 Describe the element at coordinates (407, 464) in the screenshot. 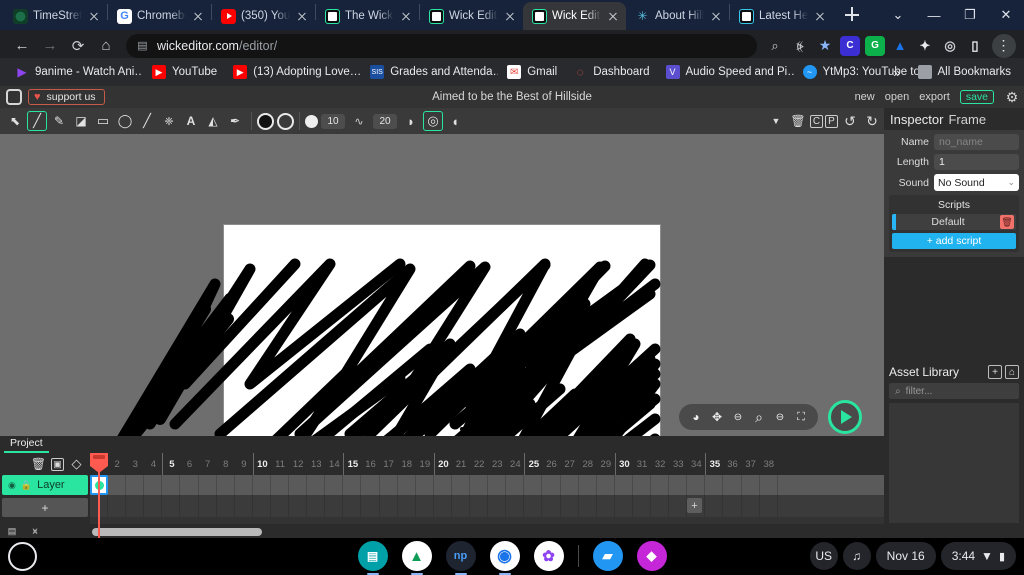

I see `ruler-tick: 18` at that location.